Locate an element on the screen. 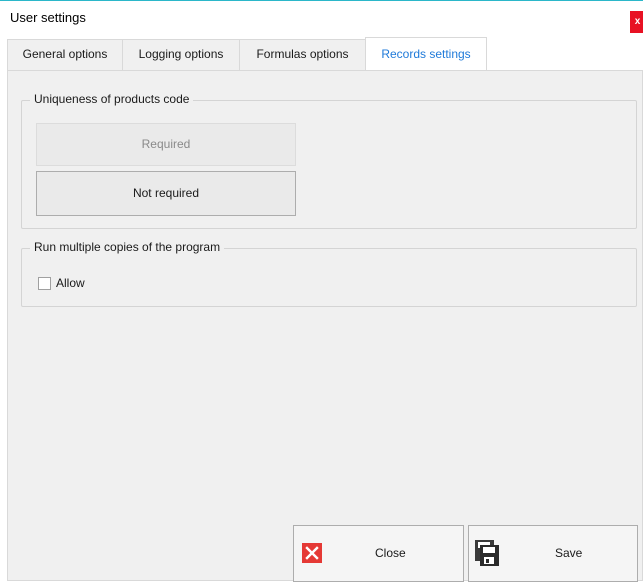 The width and height of the screenshot is (643, 582). window-title: User settings is located at coordinates (48, 17).